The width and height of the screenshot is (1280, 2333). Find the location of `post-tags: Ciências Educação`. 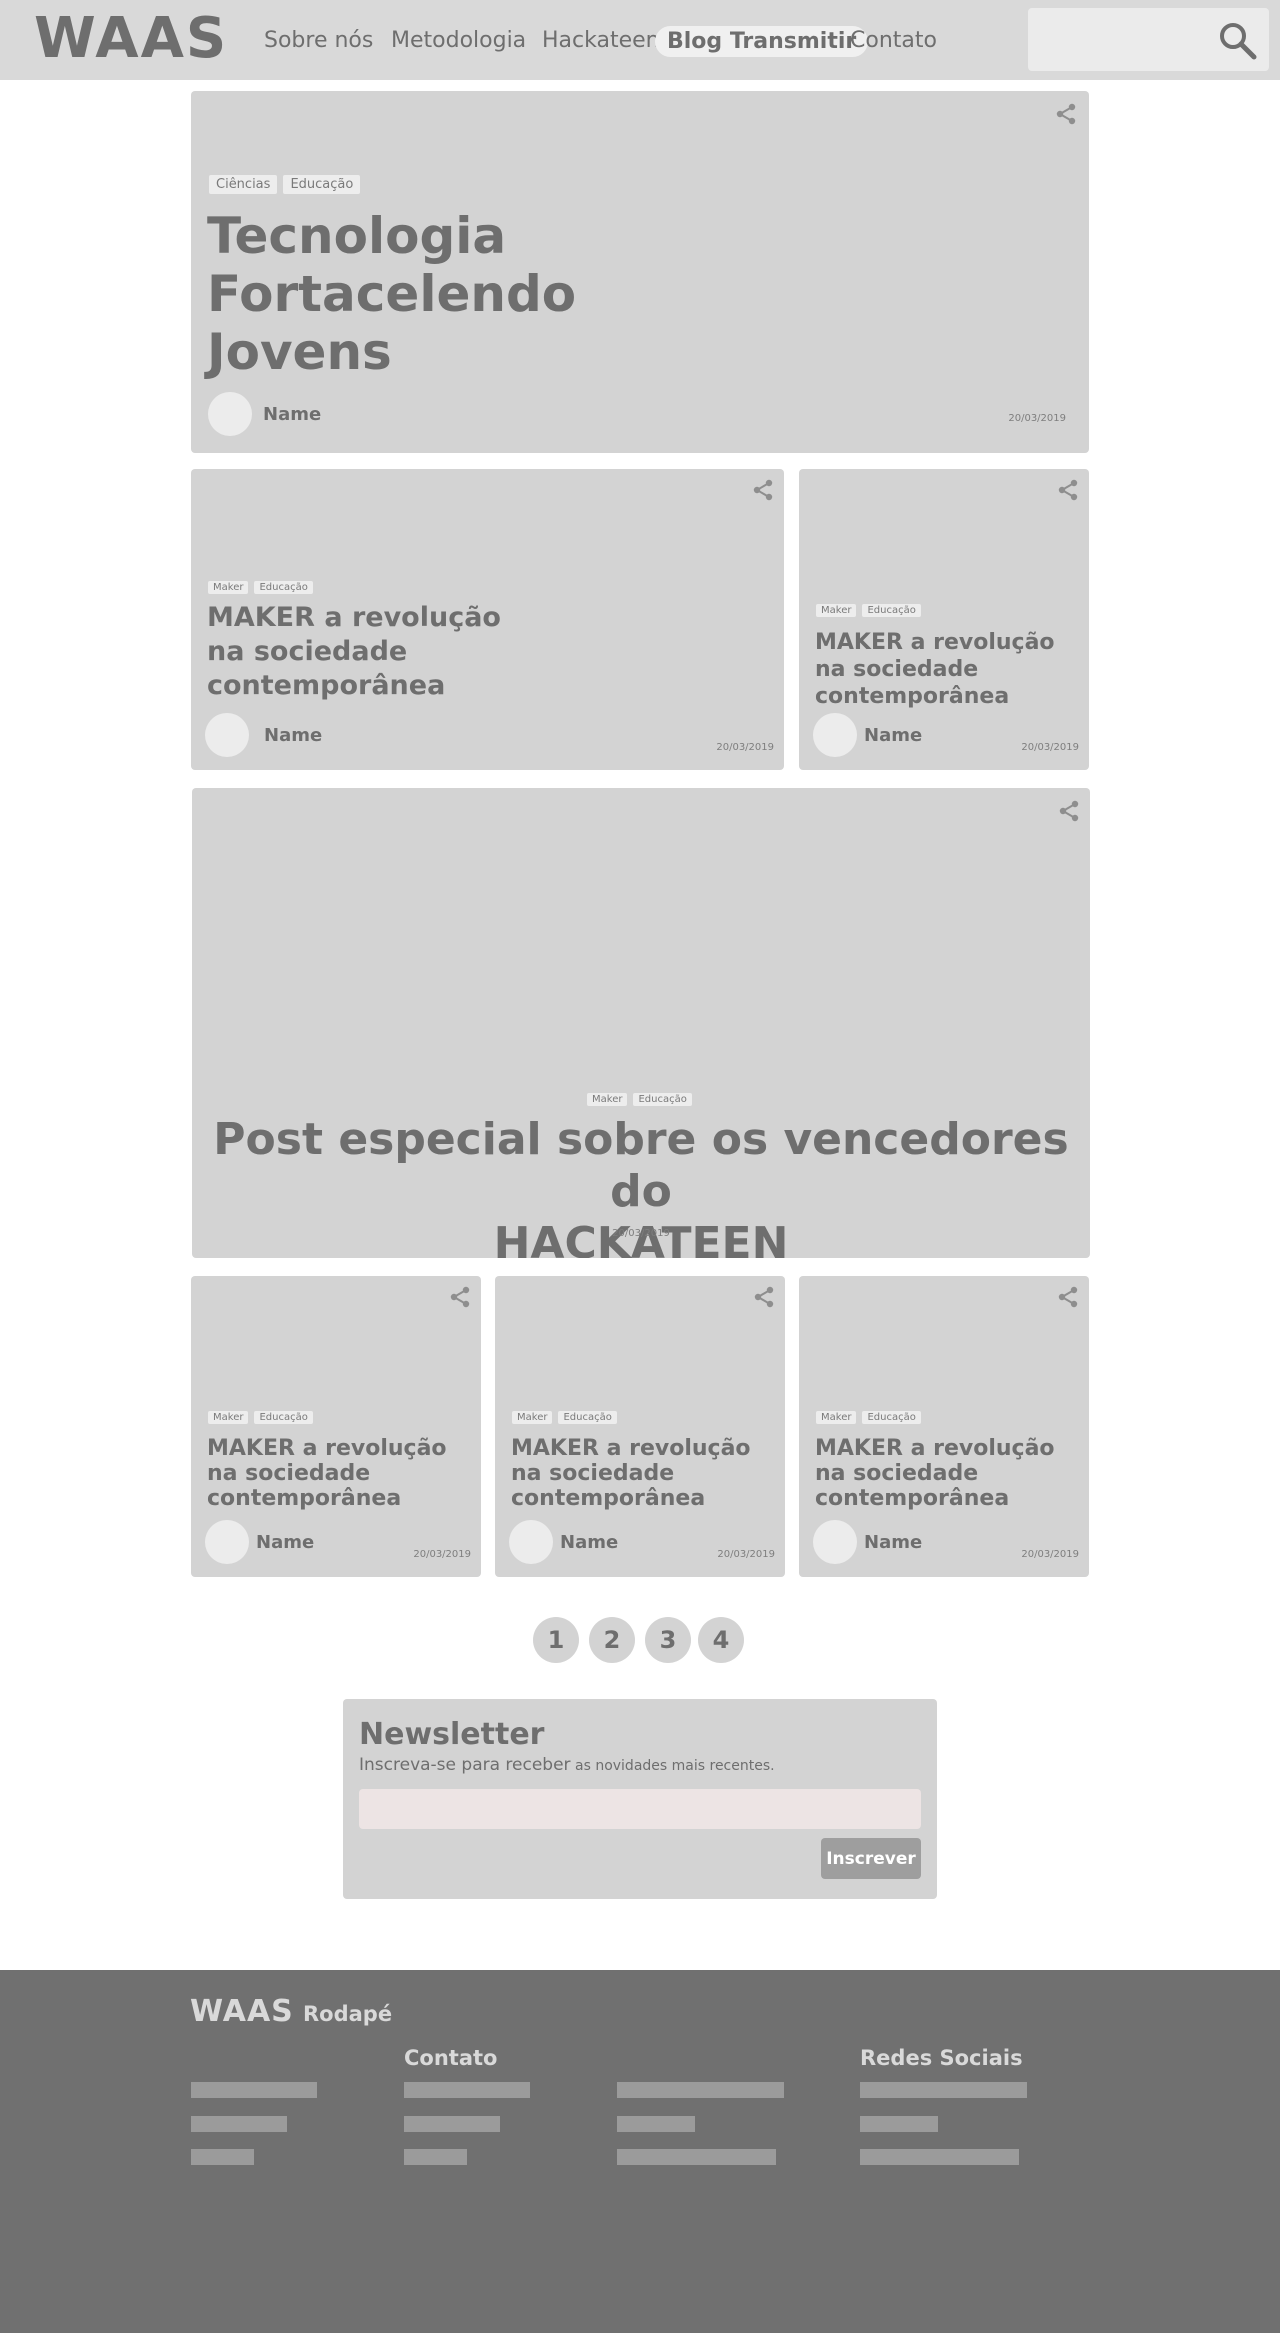

post-tags: Ciências Educação is located at coordinates (287, 184).